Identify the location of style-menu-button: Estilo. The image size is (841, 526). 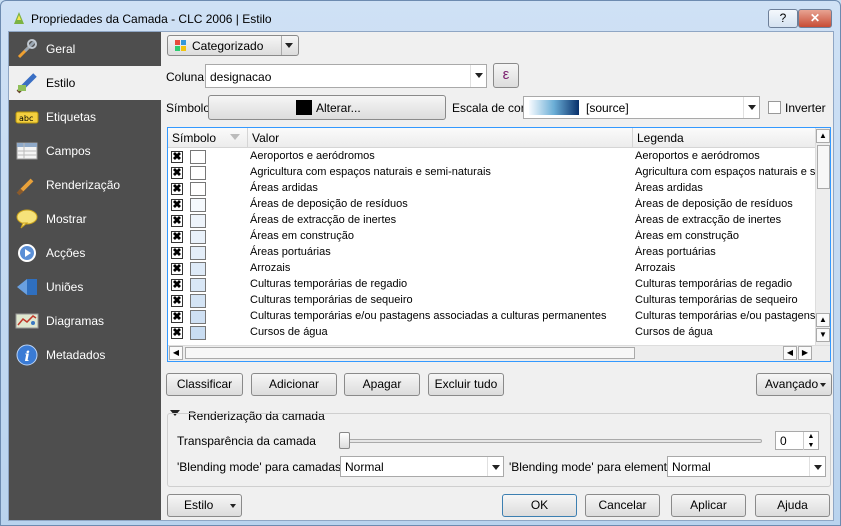
(204, 505).